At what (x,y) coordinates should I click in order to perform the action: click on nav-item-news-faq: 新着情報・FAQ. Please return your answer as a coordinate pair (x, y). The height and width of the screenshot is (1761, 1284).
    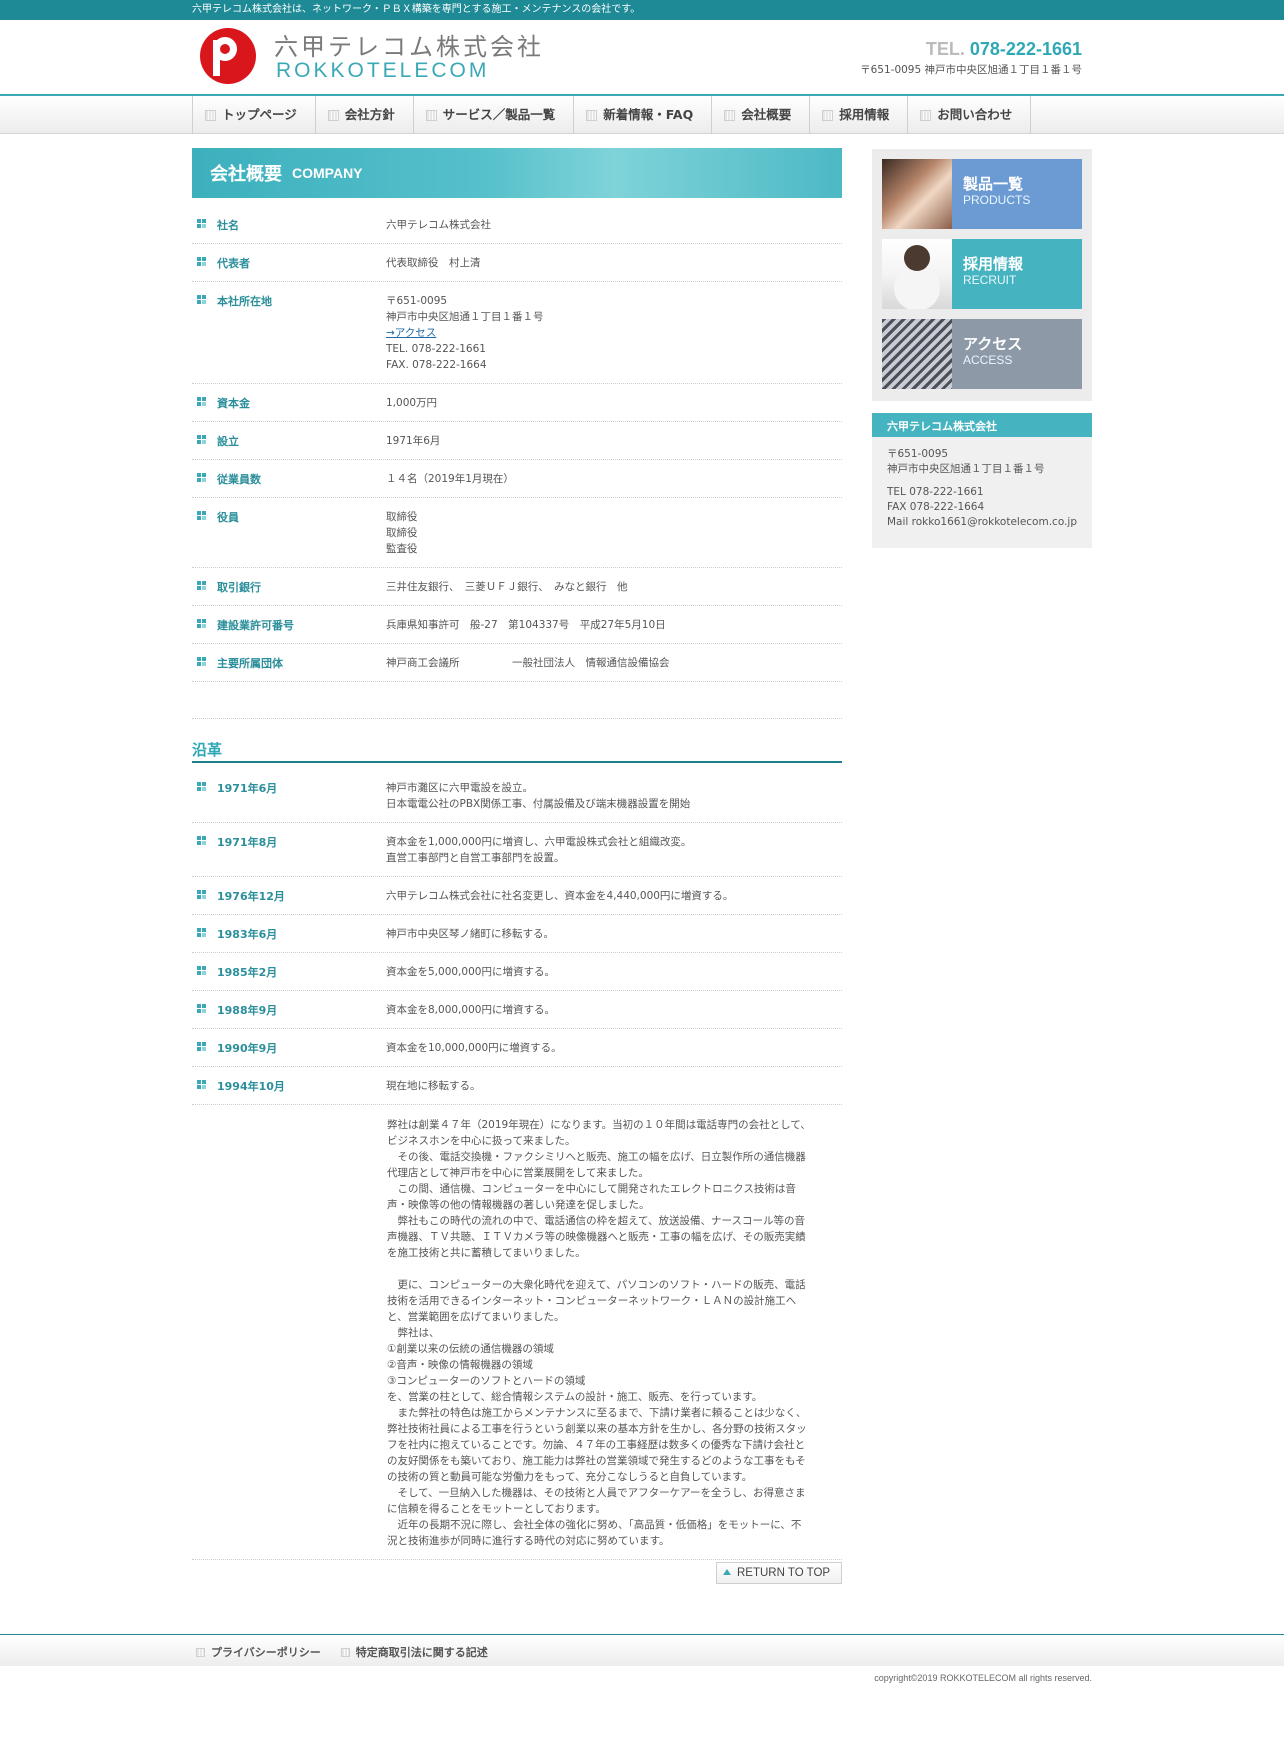
    Looking at the image, I should click on (643, 115).